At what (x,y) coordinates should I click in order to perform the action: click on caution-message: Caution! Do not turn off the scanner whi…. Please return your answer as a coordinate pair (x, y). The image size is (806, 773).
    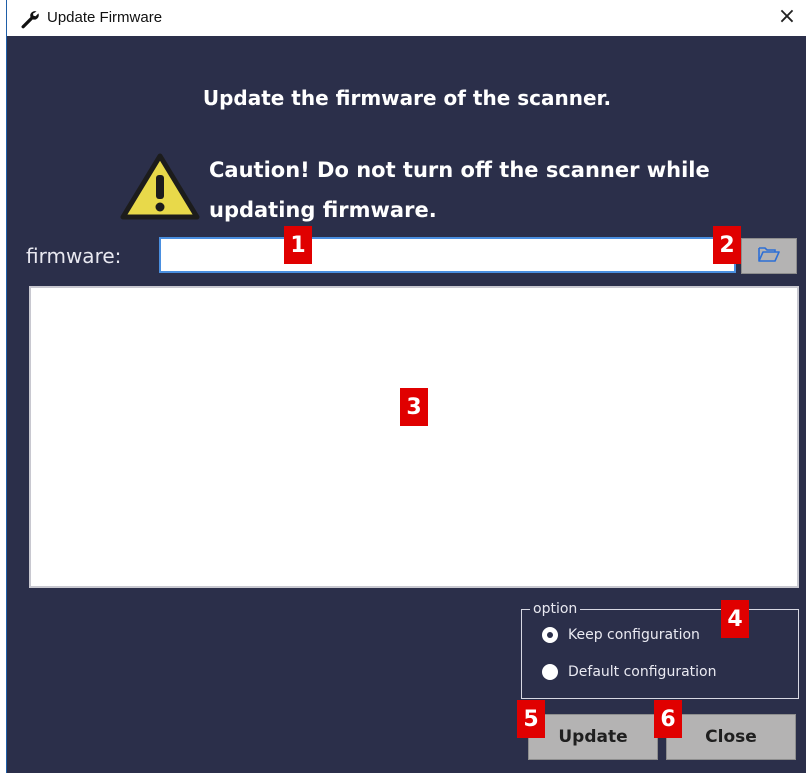
    Looking at the image, I should click on (504, 190).